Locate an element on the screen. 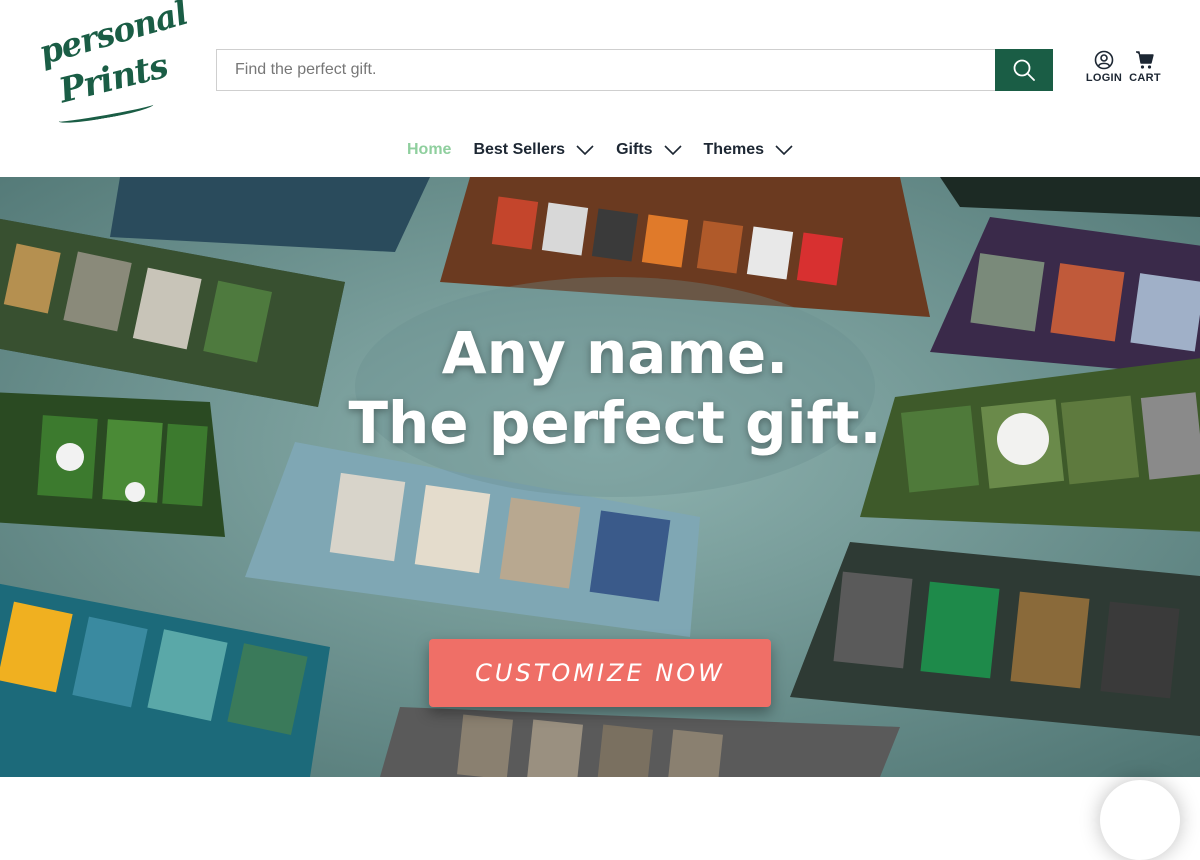  nav-item-best-sellers: Best Sellers is located at coordinates (533, 150).